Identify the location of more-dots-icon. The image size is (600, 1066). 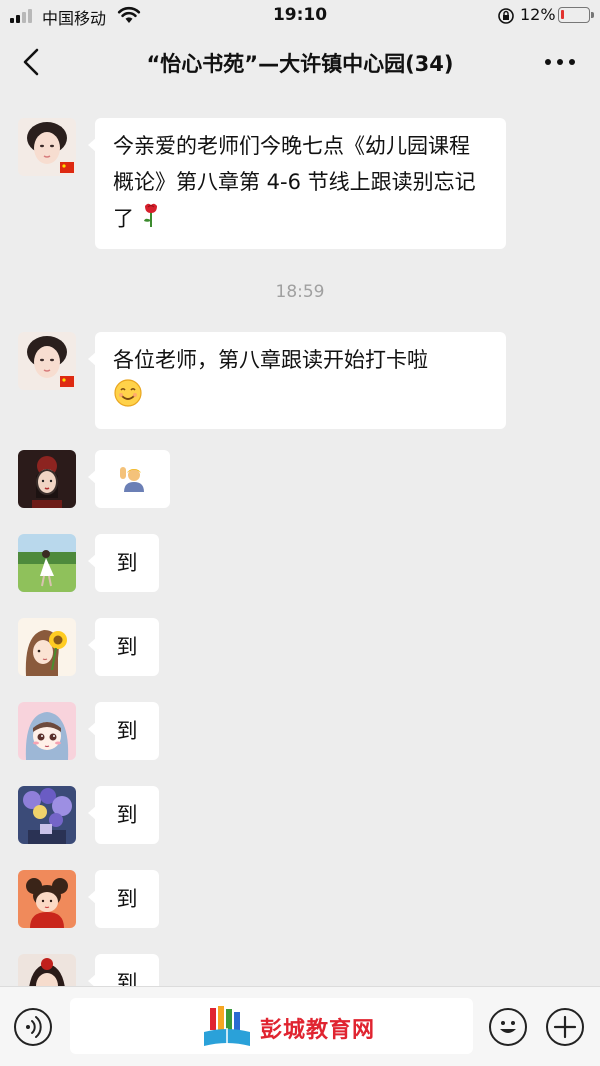
(560, 62).